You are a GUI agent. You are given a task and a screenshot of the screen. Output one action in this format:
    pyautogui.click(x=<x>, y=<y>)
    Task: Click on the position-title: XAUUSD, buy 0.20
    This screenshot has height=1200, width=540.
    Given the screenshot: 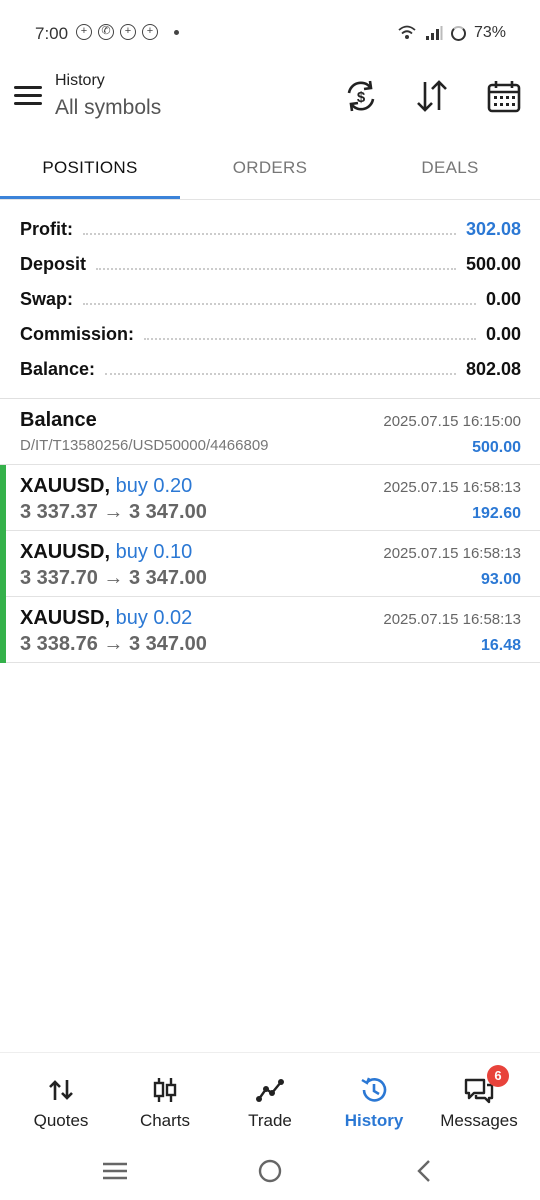 What is the action you would take?
    pyautogui.click(x=106, y=486)
    